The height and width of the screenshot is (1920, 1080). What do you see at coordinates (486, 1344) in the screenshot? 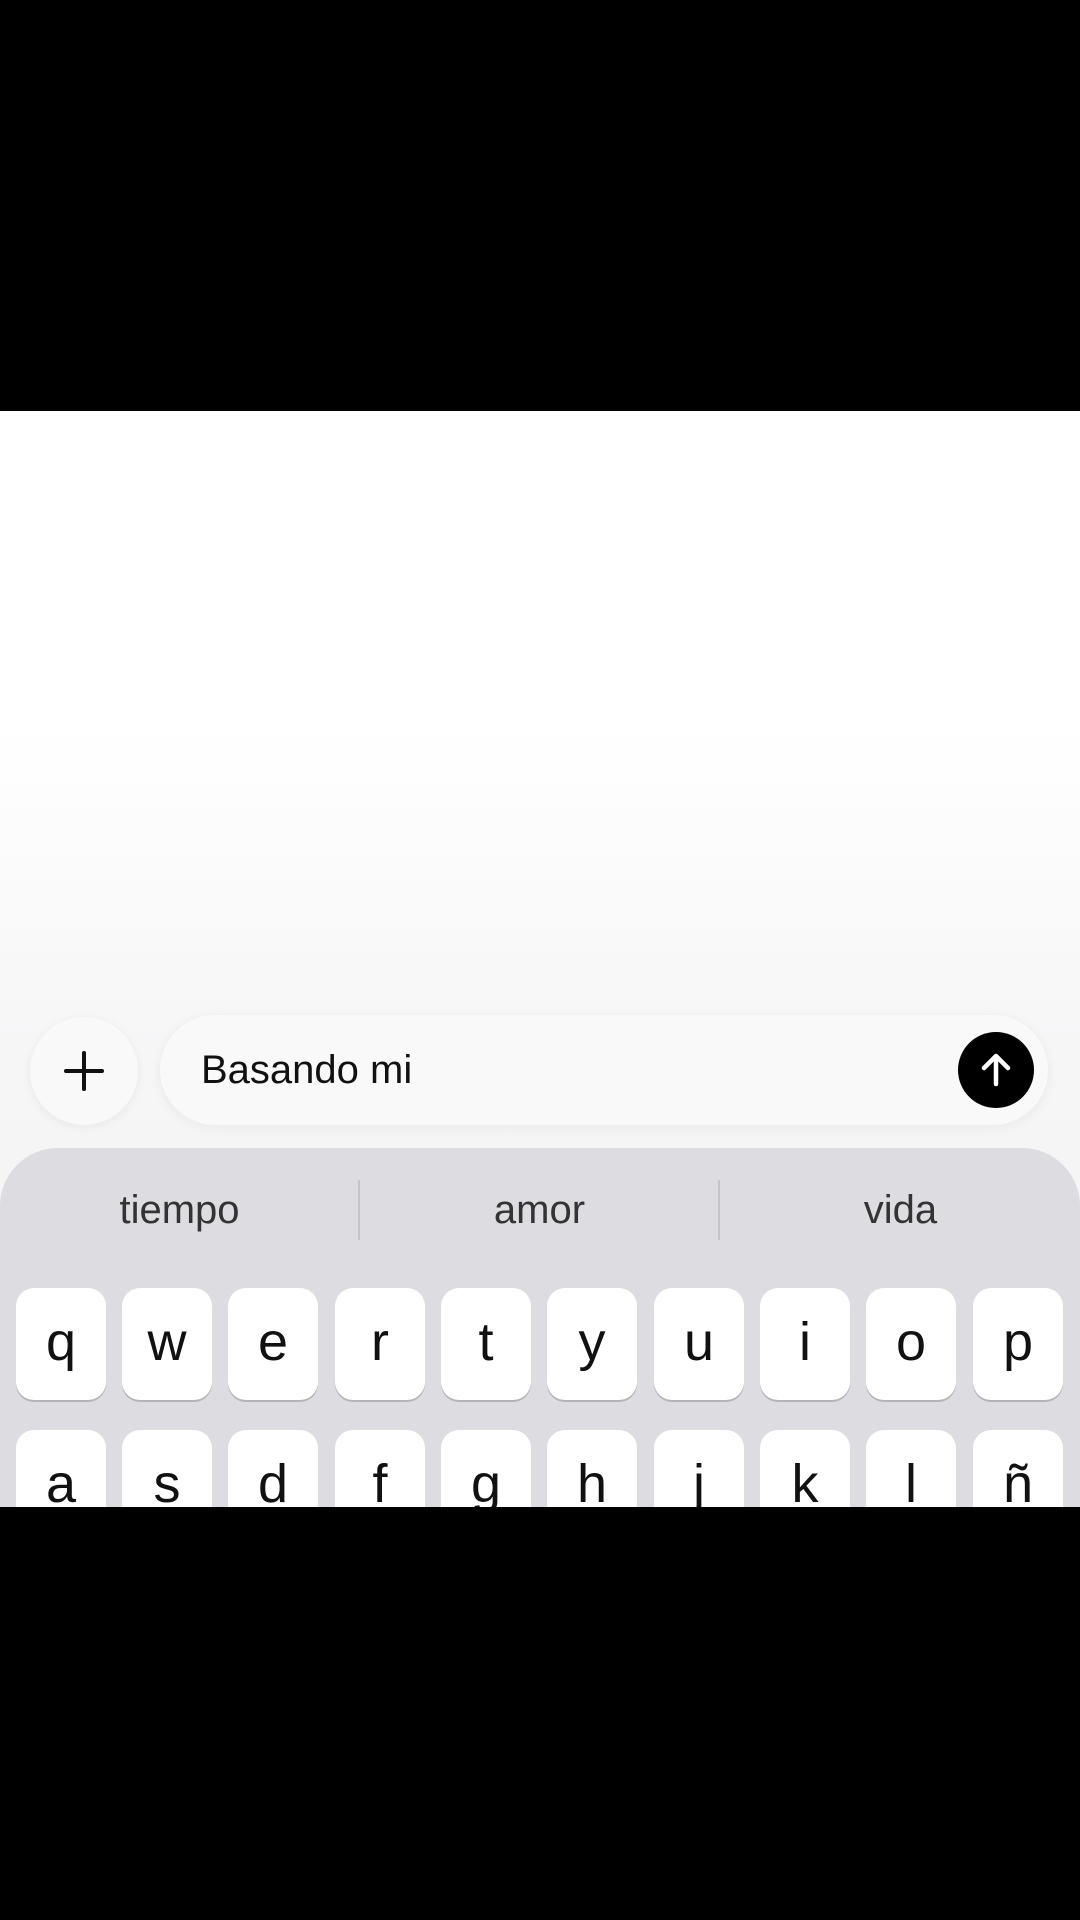
I see `key: t` at bounding box center [486, 1344].